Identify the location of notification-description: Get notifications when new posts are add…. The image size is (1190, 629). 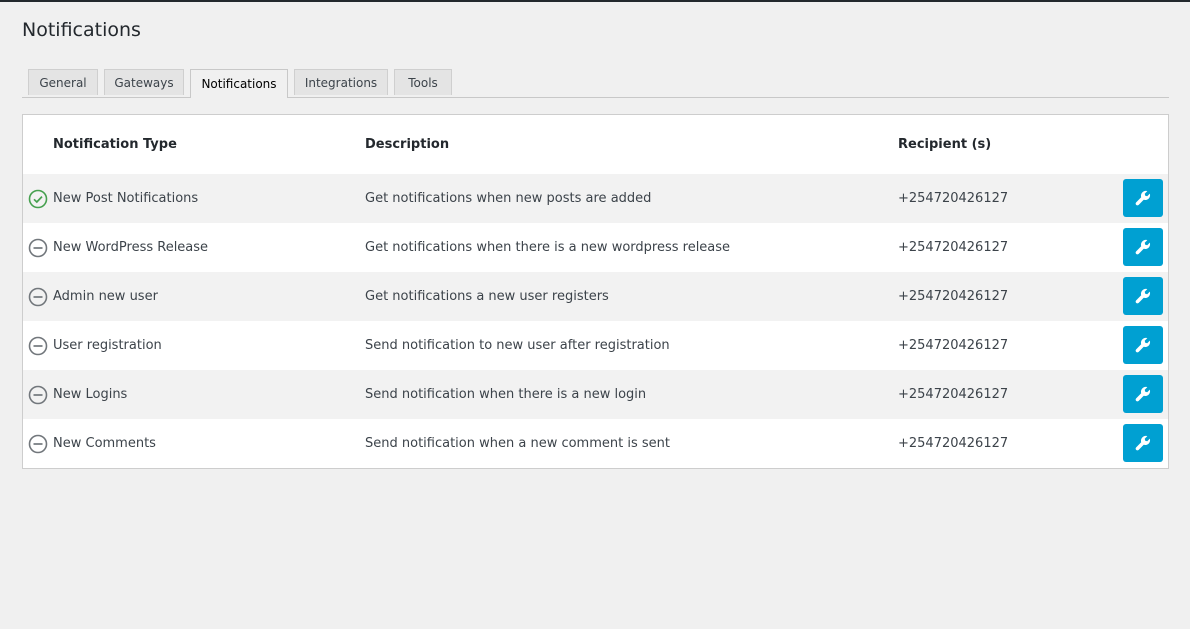
(508, 198).